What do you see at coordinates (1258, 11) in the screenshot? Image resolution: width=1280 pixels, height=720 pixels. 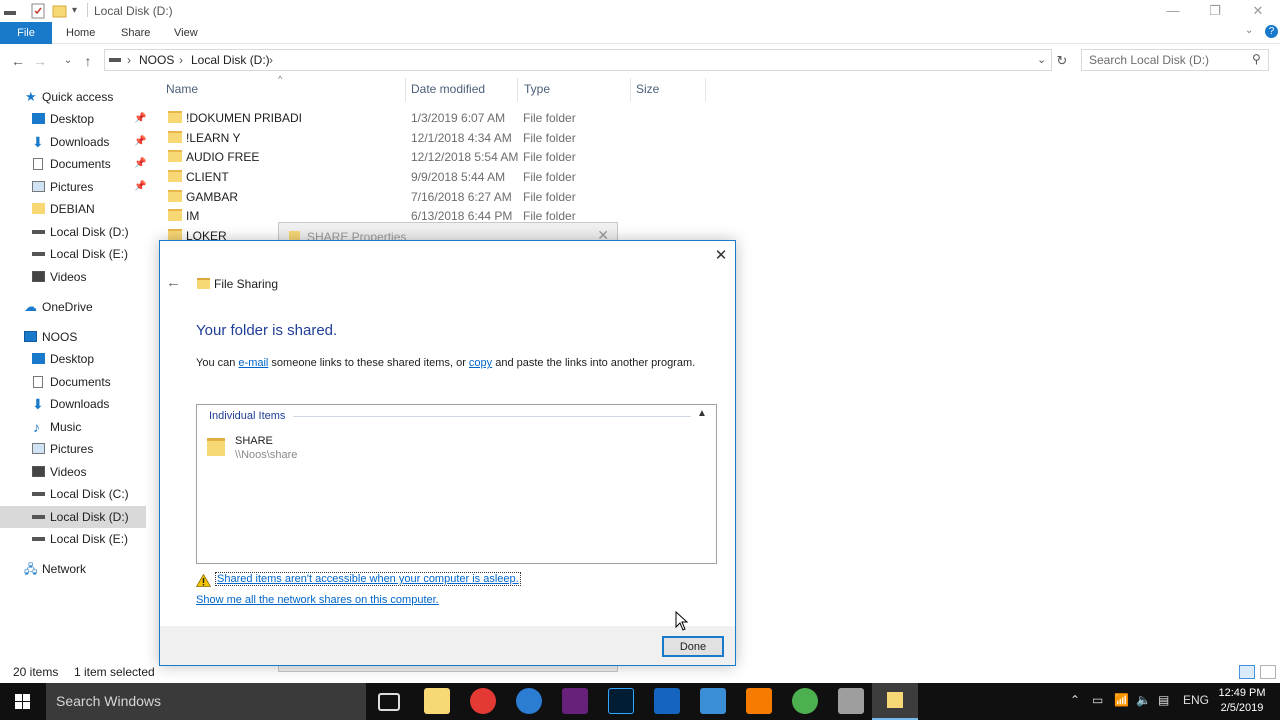 I see `close-button: ✕` at bounding box center [1258, 11].